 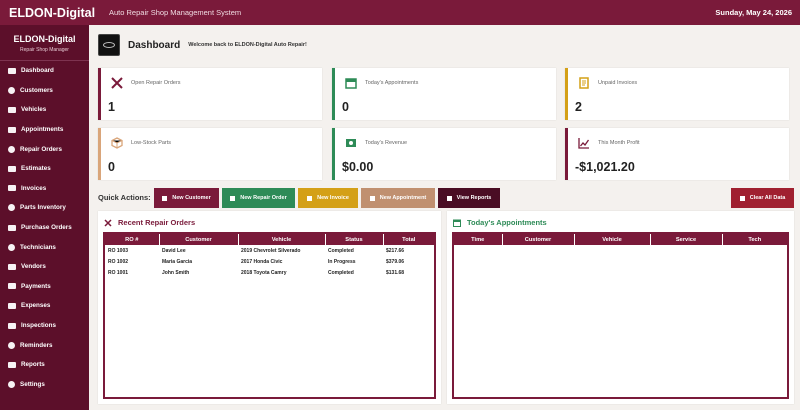 What do you see at coordinates (210, 94) in the screenshot?
I see `card-open-repair-orders: Open Repair Orders 1` at bounding box center [210, 94].